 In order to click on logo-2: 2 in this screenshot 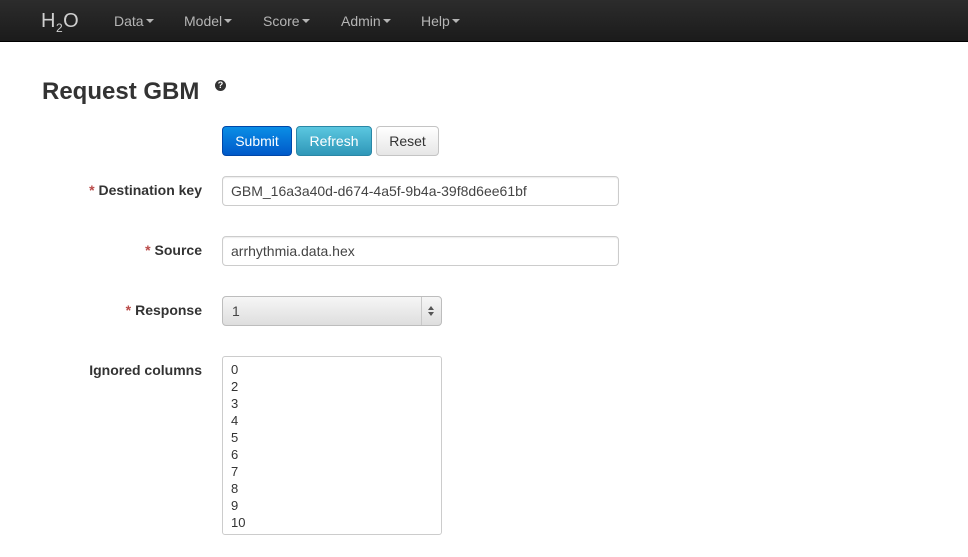, I will do `click(59, 28)`.